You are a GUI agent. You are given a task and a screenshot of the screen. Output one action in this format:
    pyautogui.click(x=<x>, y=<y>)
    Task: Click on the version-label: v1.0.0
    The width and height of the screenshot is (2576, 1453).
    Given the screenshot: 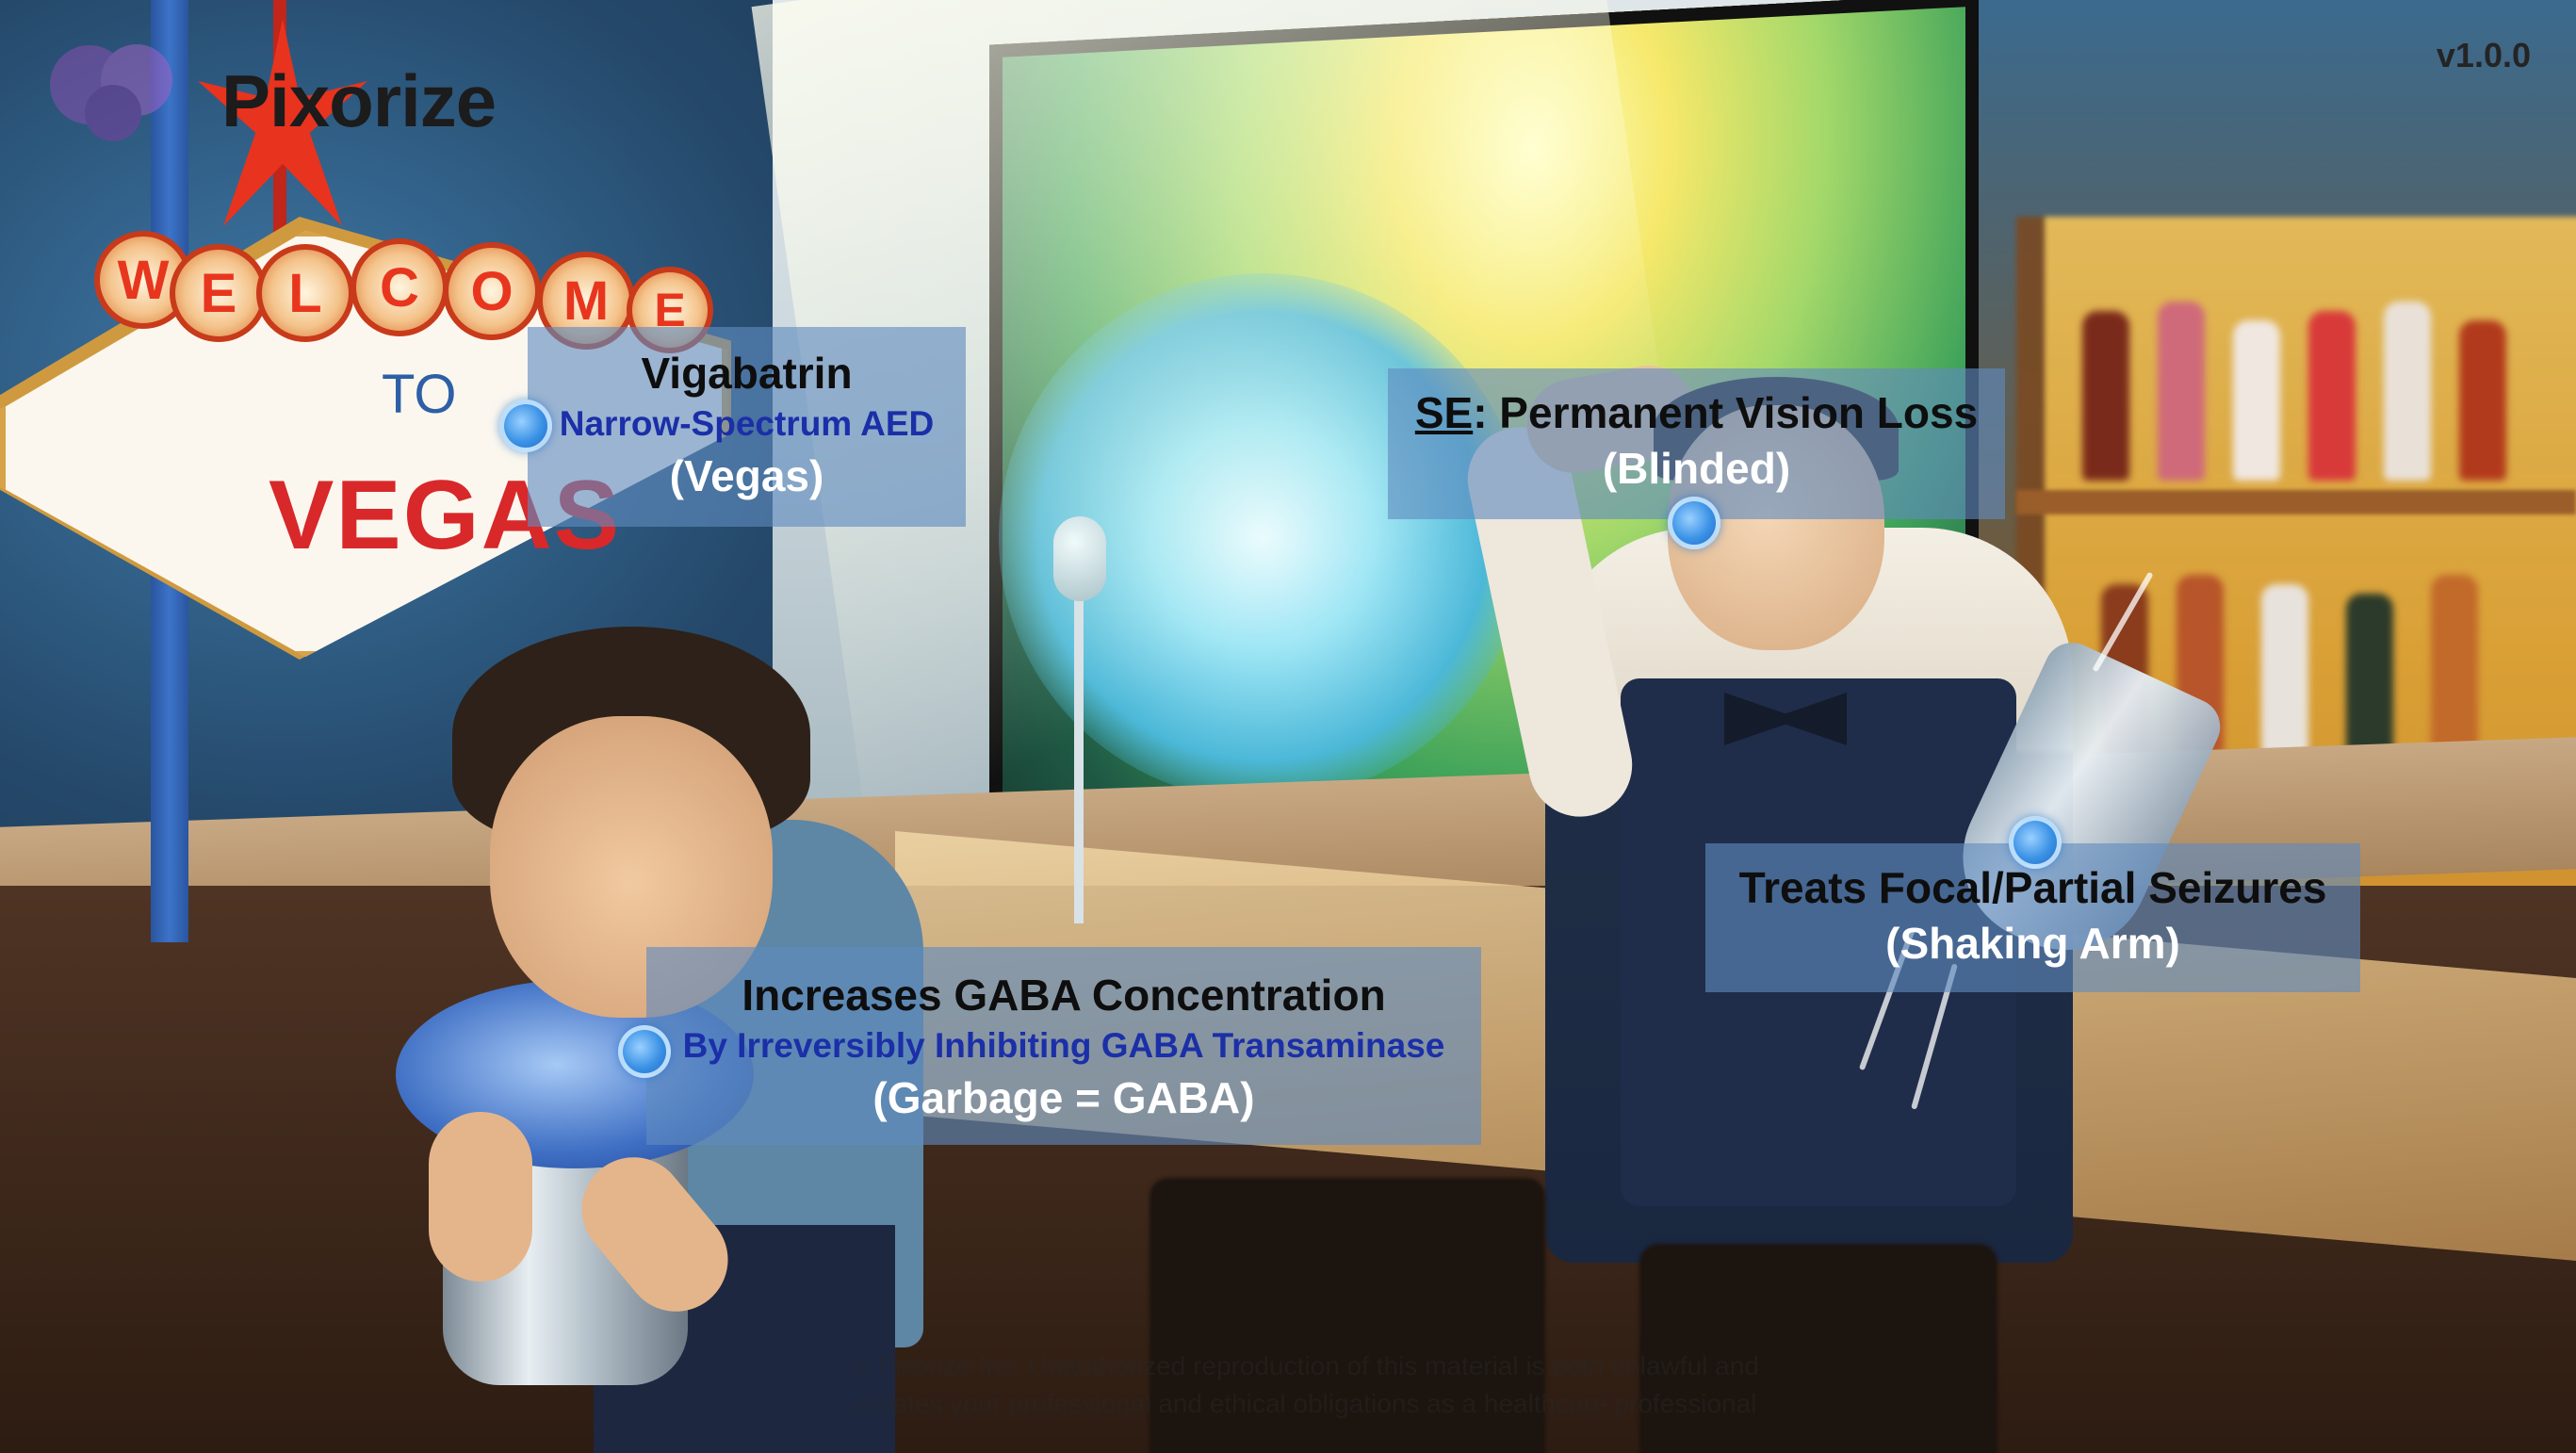 What is the action you would take?
    pyautogui.click(x=2483, y=55)
    